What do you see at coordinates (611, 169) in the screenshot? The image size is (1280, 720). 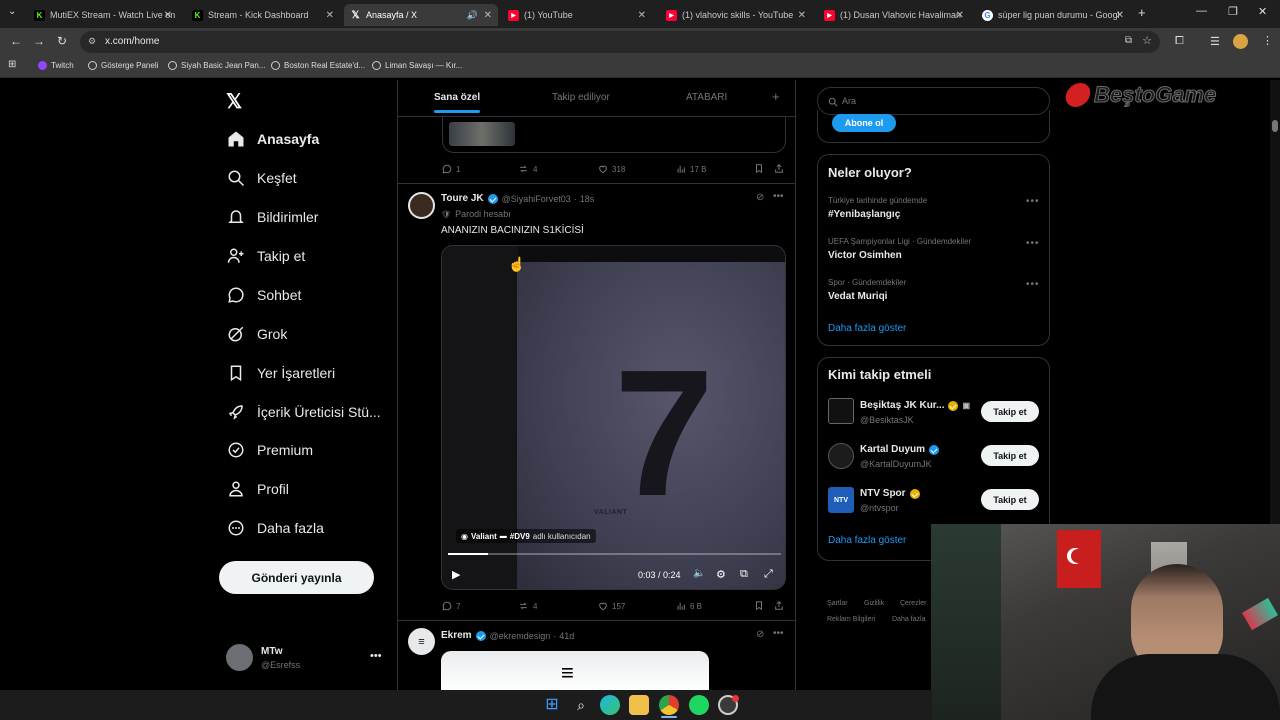 I see `like-action: 318` at bounding box center [611, 169].